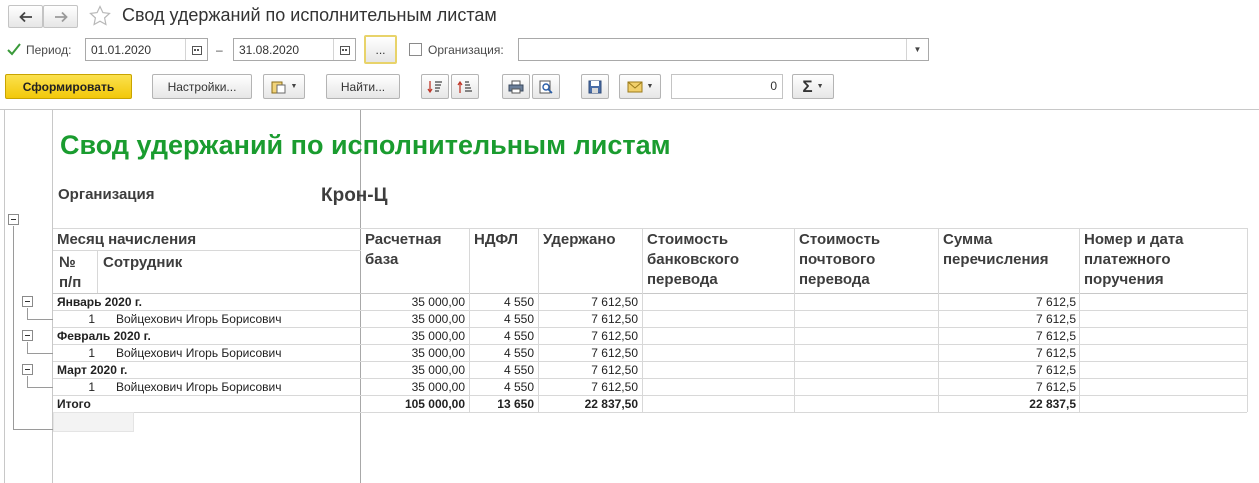 The width and height of the screenshot is (1259, 483). What do you see at coordinates (693, 259) in the screenshot?
I see `header-bank-2: банковского` at bounding box center [693, 259].